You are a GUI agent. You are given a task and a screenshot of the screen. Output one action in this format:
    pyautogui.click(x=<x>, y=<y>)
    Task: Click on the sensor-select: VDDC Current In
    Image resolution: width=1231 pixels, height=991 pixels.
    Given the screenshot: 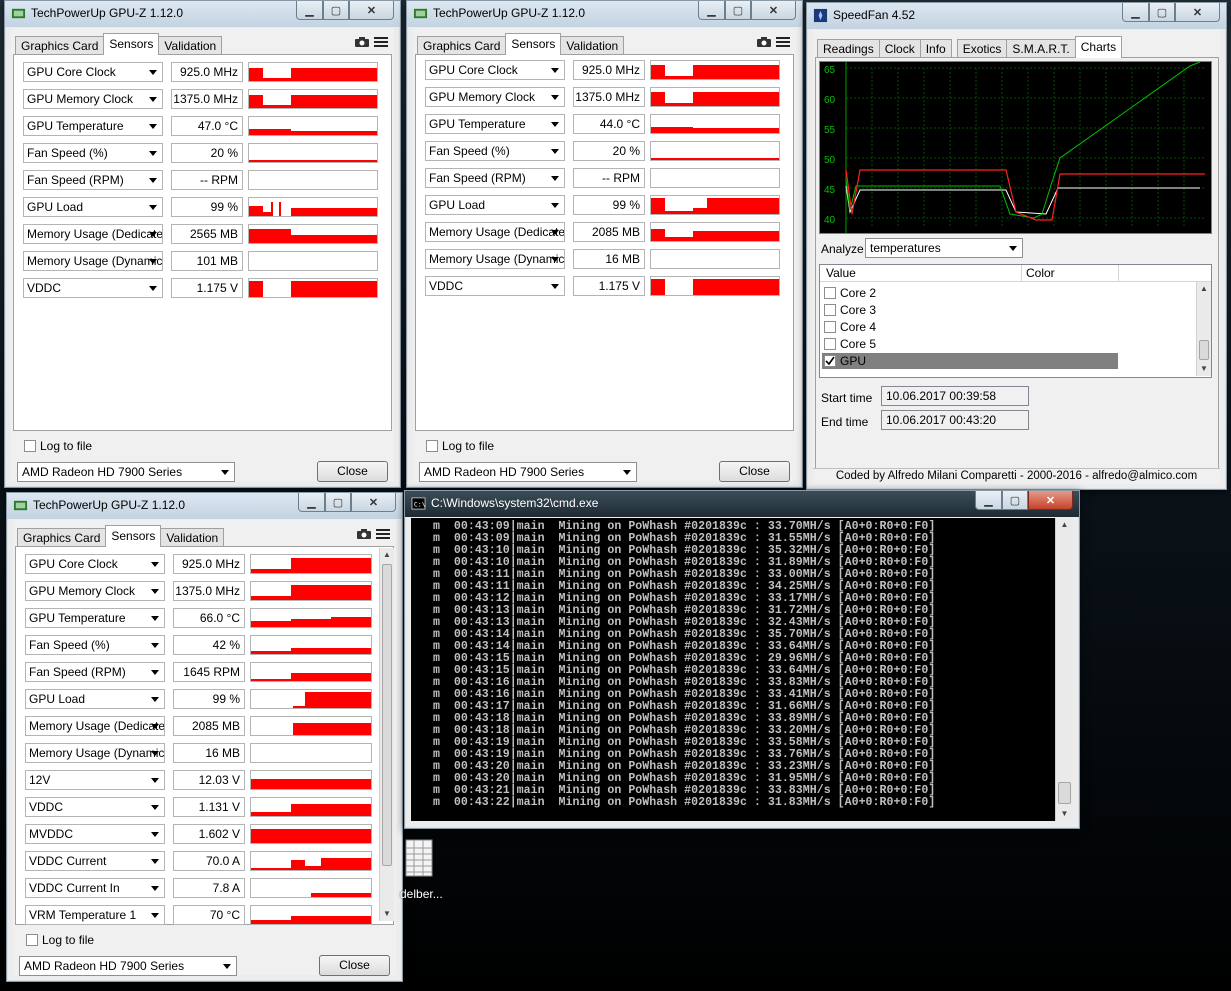 What is the action you would take?
    pyautogui.click(x=95, y=888)
    